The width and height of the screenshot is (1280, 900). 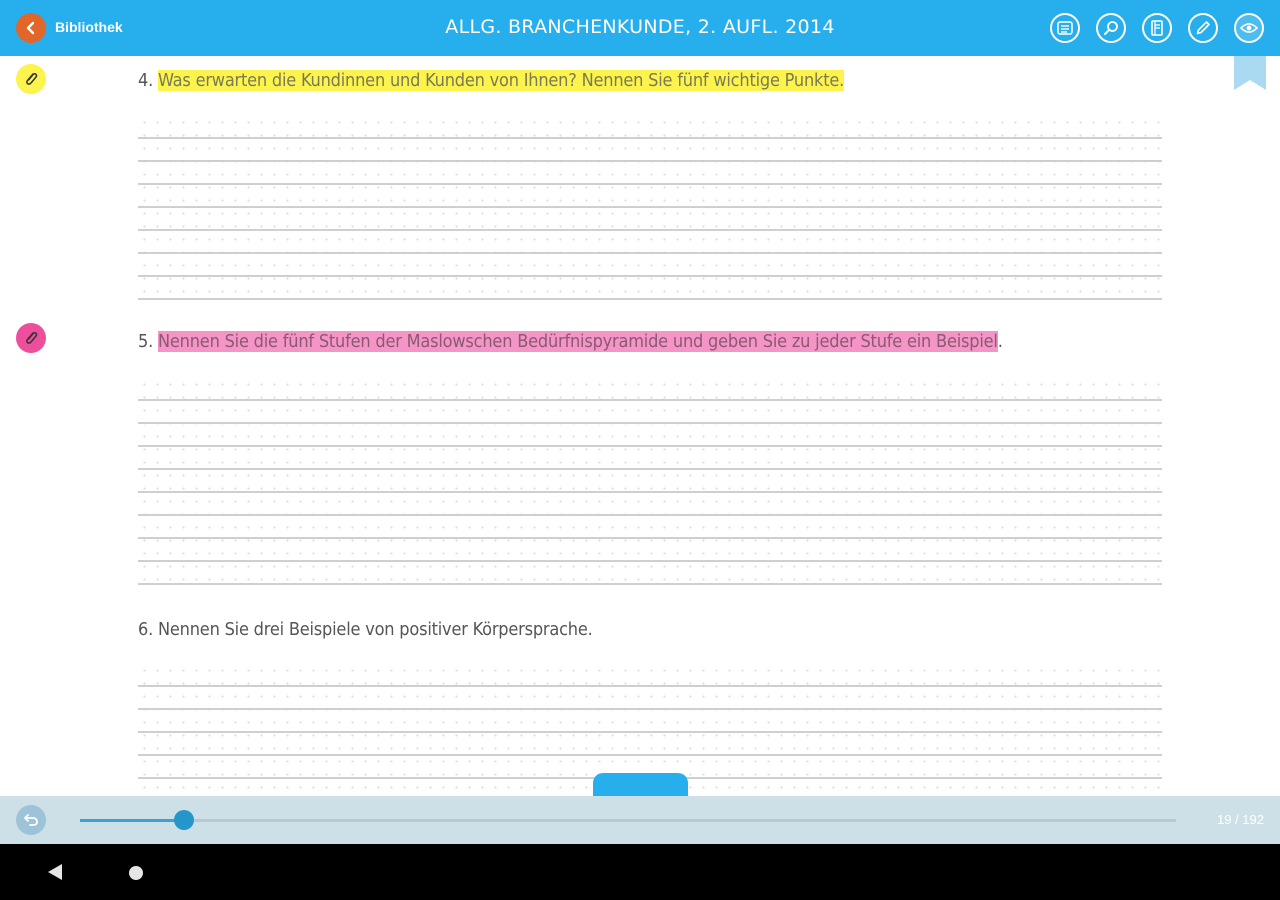 I want to click on search-icon, so click(x=1111, y=28).